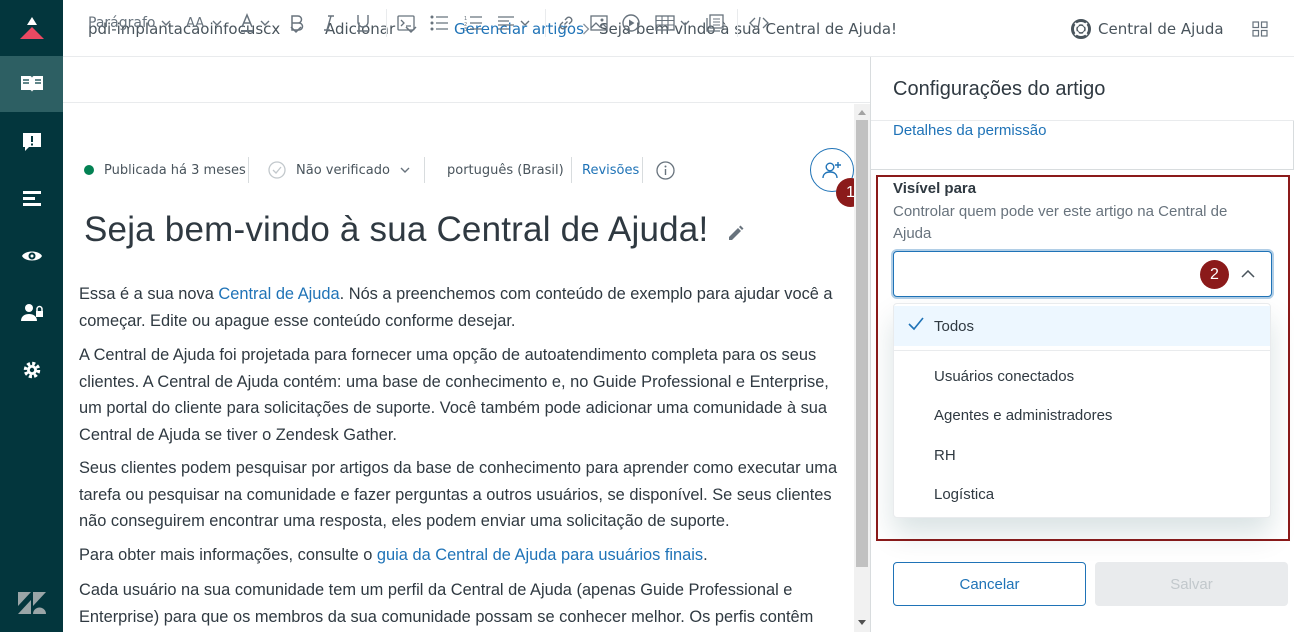 The height and width of the screenshot is (632, 1294). I want to click on paragraph-label: Parágrafo, so click(122, 23).